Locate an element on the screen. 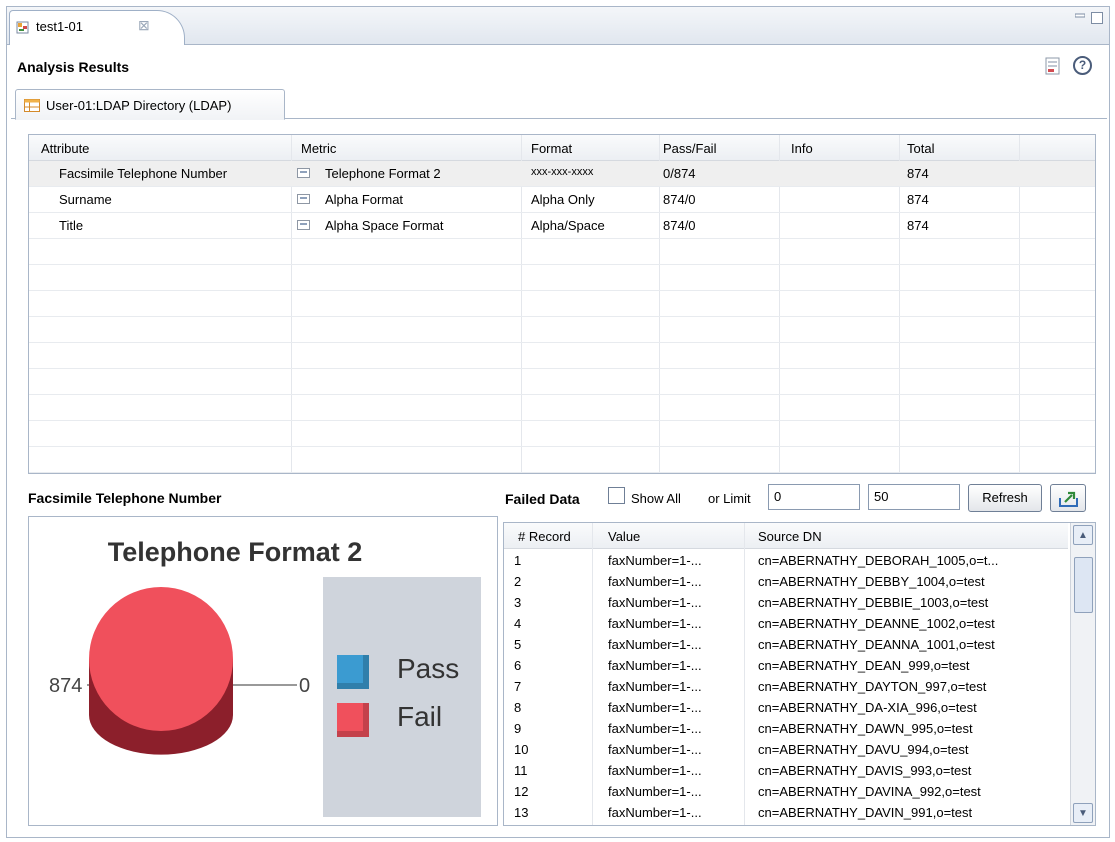 The height and width of the screenshot is (842, 1115). editor-tabbar: test1-01 ⊠ is located at coordinates (558, 26).